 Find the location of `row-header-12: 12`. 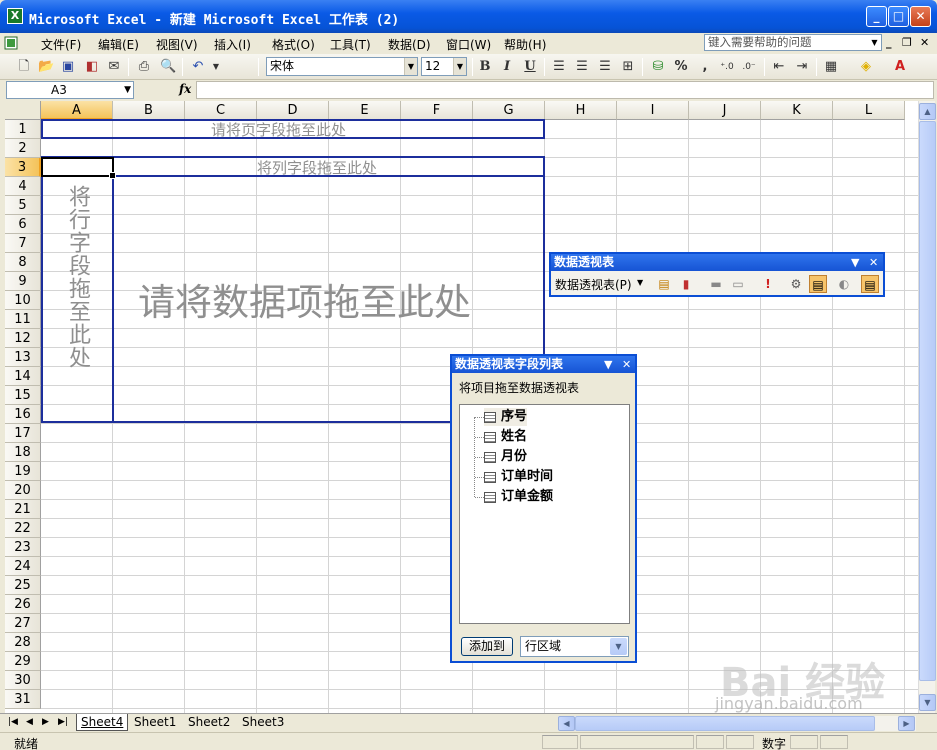

row-header-12: 12 is located at coordinates (23, 338).